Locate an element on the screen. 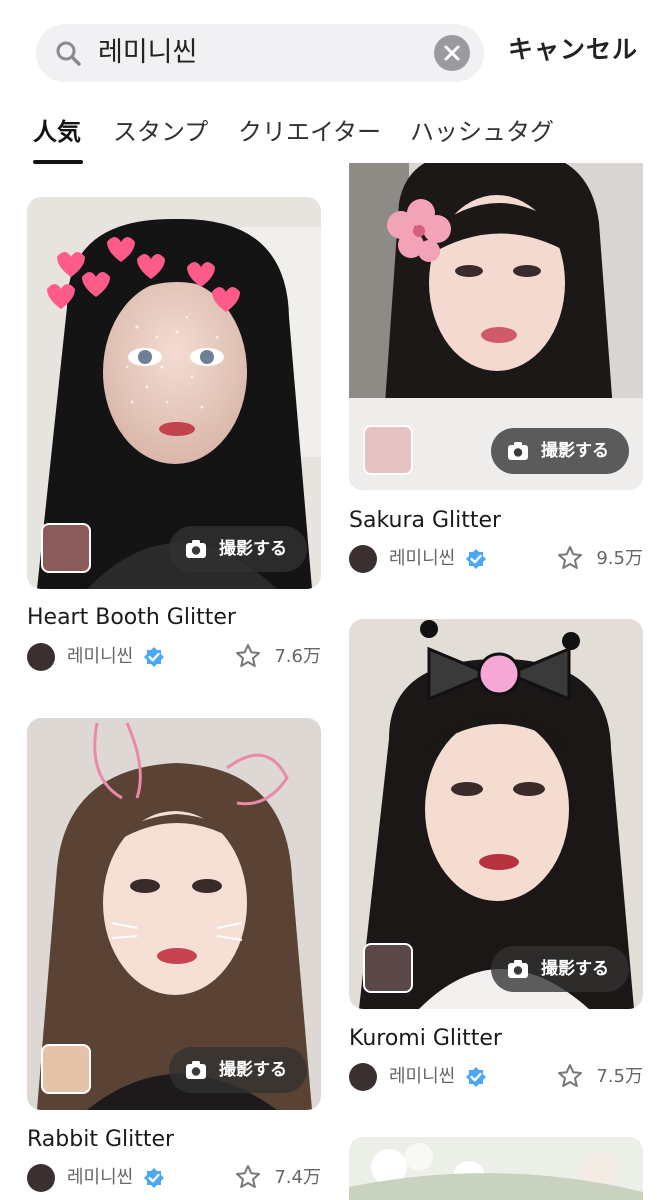 The image size is (671, 1200). tab-bar: 人気 スタンプ クリエイター ハッシュタグ is located at coordinates (335, 136).